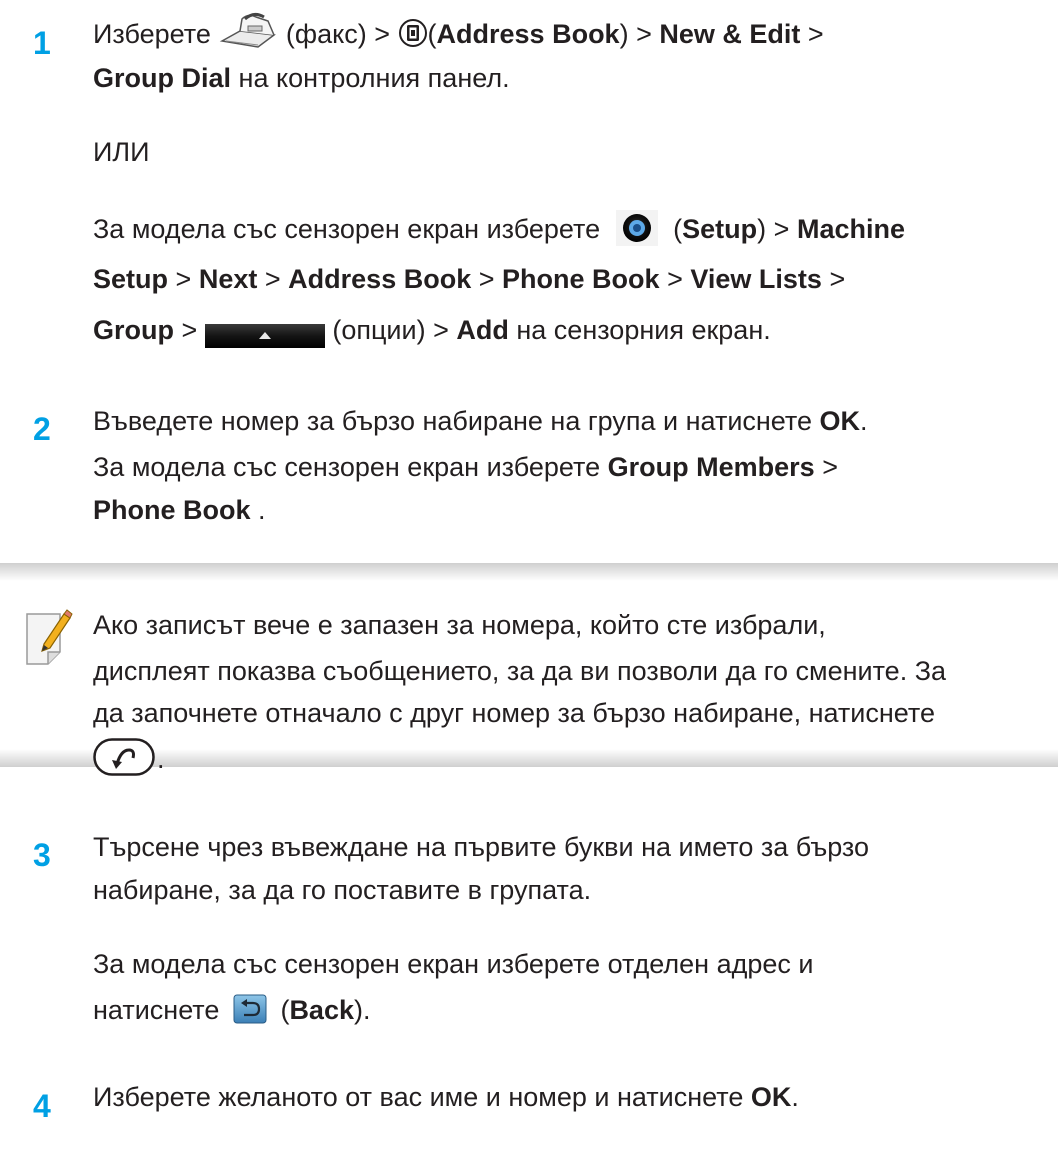 The width and height of the screenshot is (1058, 1157). Describe the element at coordinates (264, 333) in the screenshot. I see `options-button-icon` at that location.